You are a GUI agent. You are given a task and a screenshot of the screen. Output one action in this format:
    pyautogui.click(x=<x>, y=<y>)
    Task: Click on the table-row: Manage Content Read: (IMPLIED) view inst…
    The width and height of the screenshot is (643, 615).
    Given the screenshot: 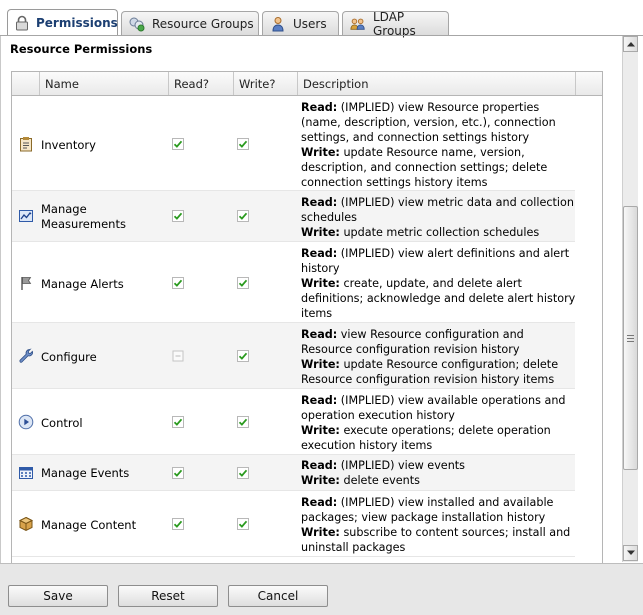 What is the action you would take?
    pyautogui.click(x=293, y=524)
    